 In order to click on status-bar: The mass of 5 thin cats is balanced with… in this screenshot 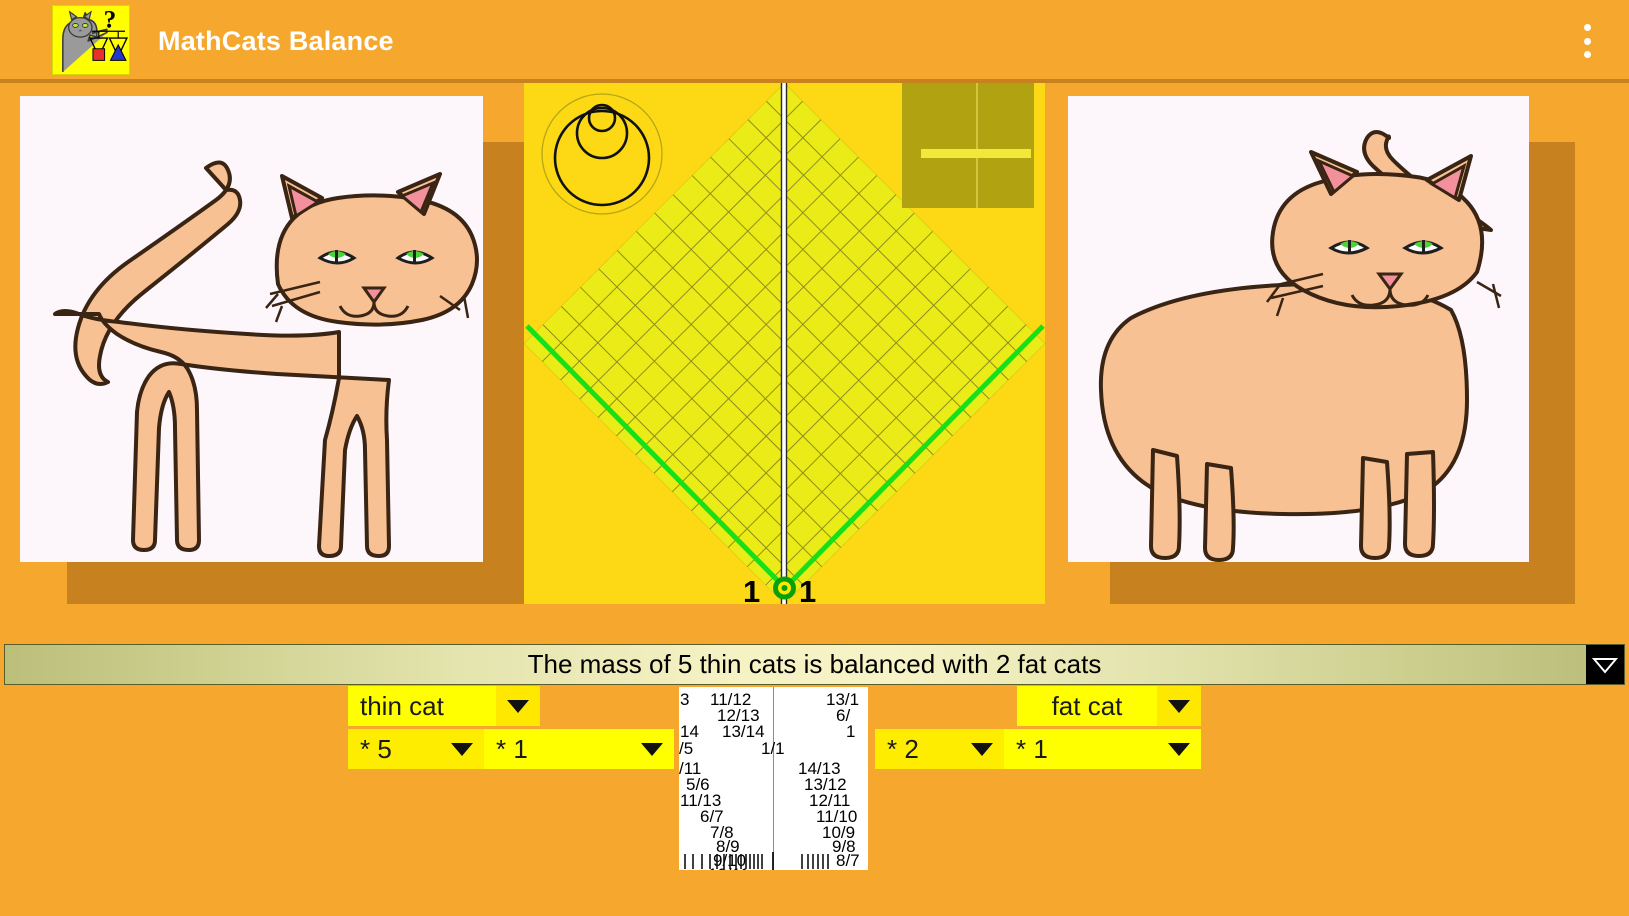, I will do `click(814, 664)`.